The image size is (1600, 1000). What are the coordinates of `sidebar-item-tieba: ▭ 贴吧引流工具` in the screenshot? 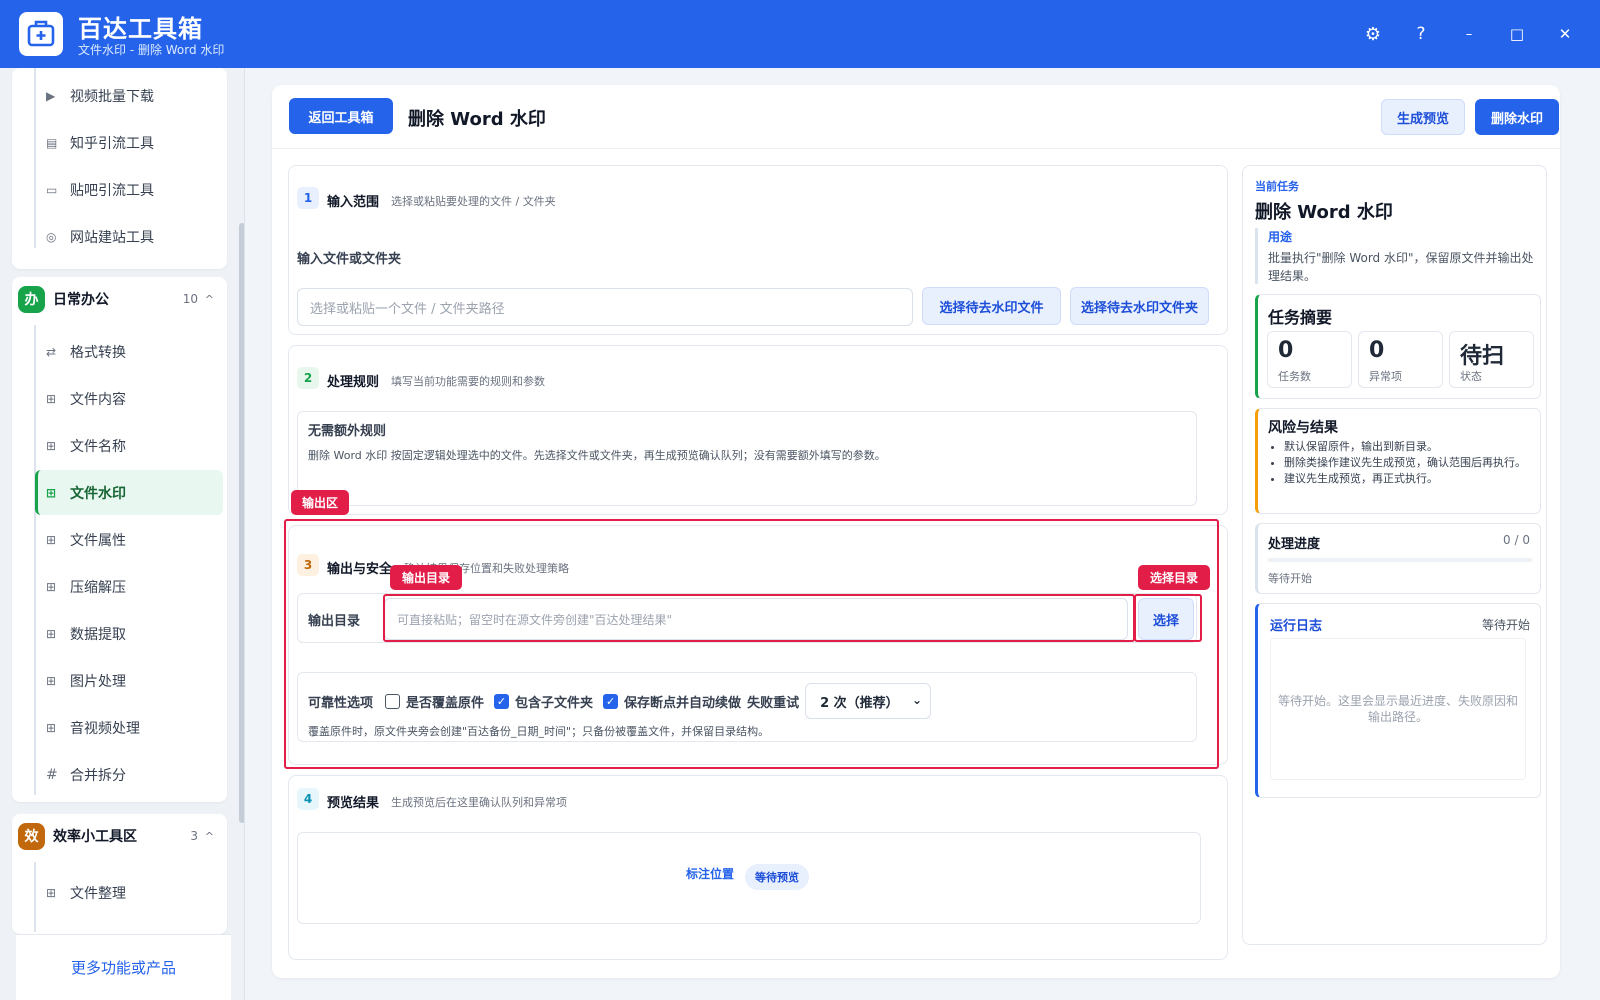 It's located at (130, 190).